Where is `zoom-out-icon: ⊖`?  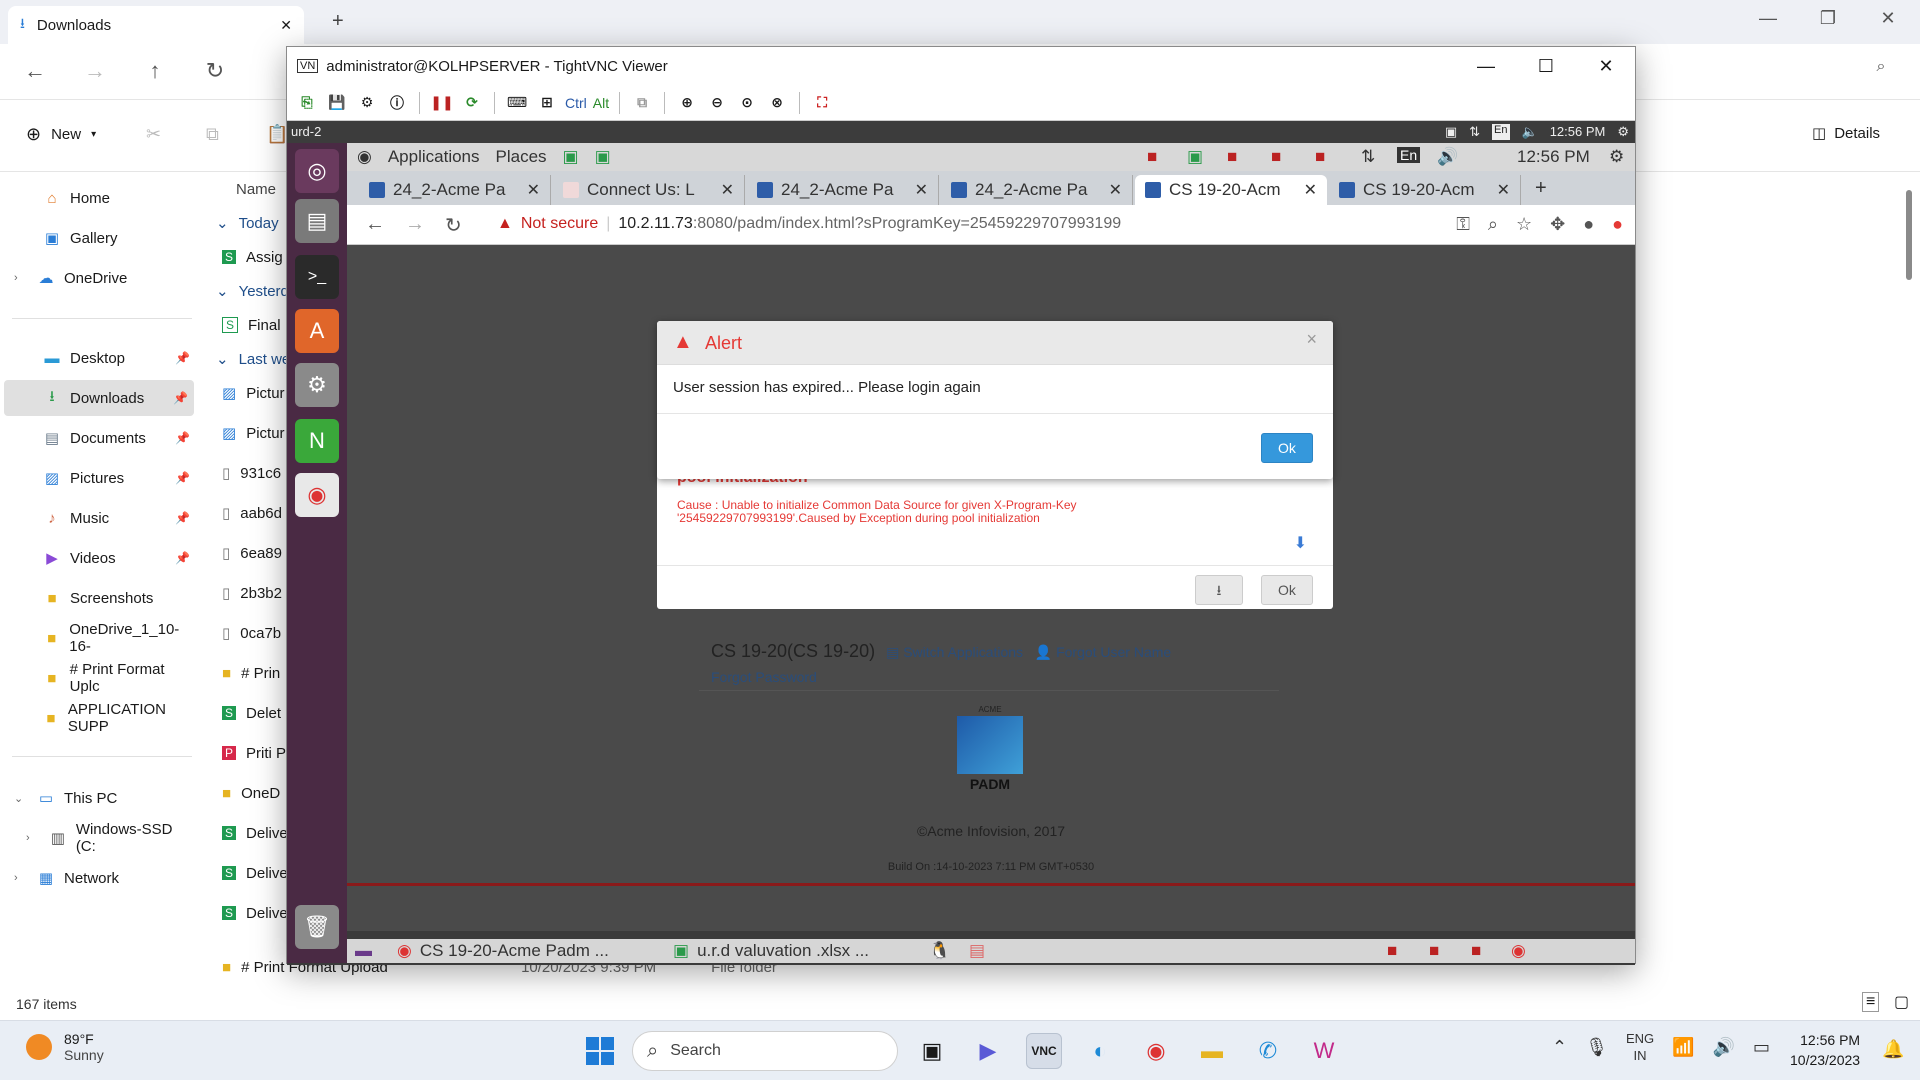
zoom-out-icon: ⊖ is located at coordinates (717, 103).